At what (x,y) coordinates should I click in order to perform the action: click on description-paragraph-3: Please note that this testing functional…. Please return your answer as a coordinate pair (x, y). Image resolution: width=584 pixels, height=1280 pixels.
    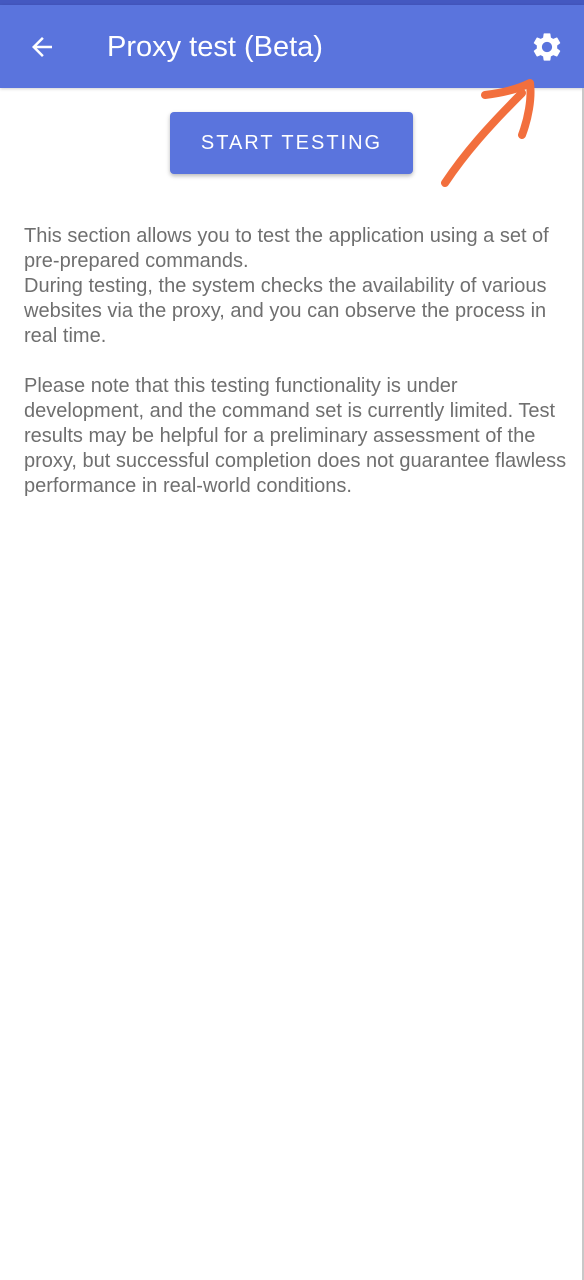
    Looking at the image, I should click on (295, 436).